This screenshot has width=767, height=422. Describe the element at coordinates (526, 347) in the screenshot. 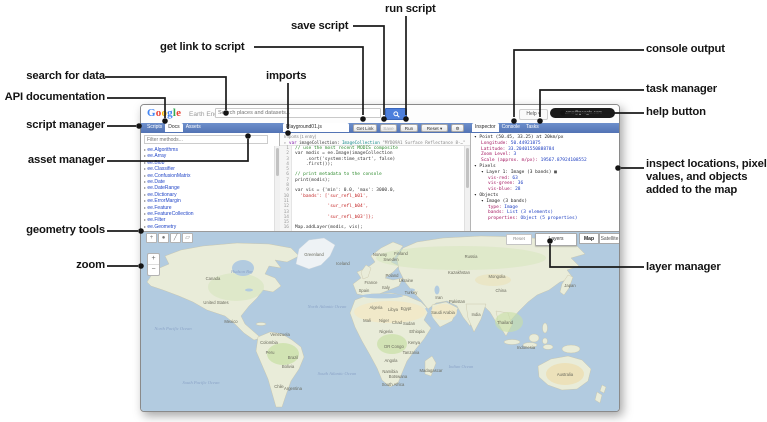

I see `svg-text: Indonesia` at that location.